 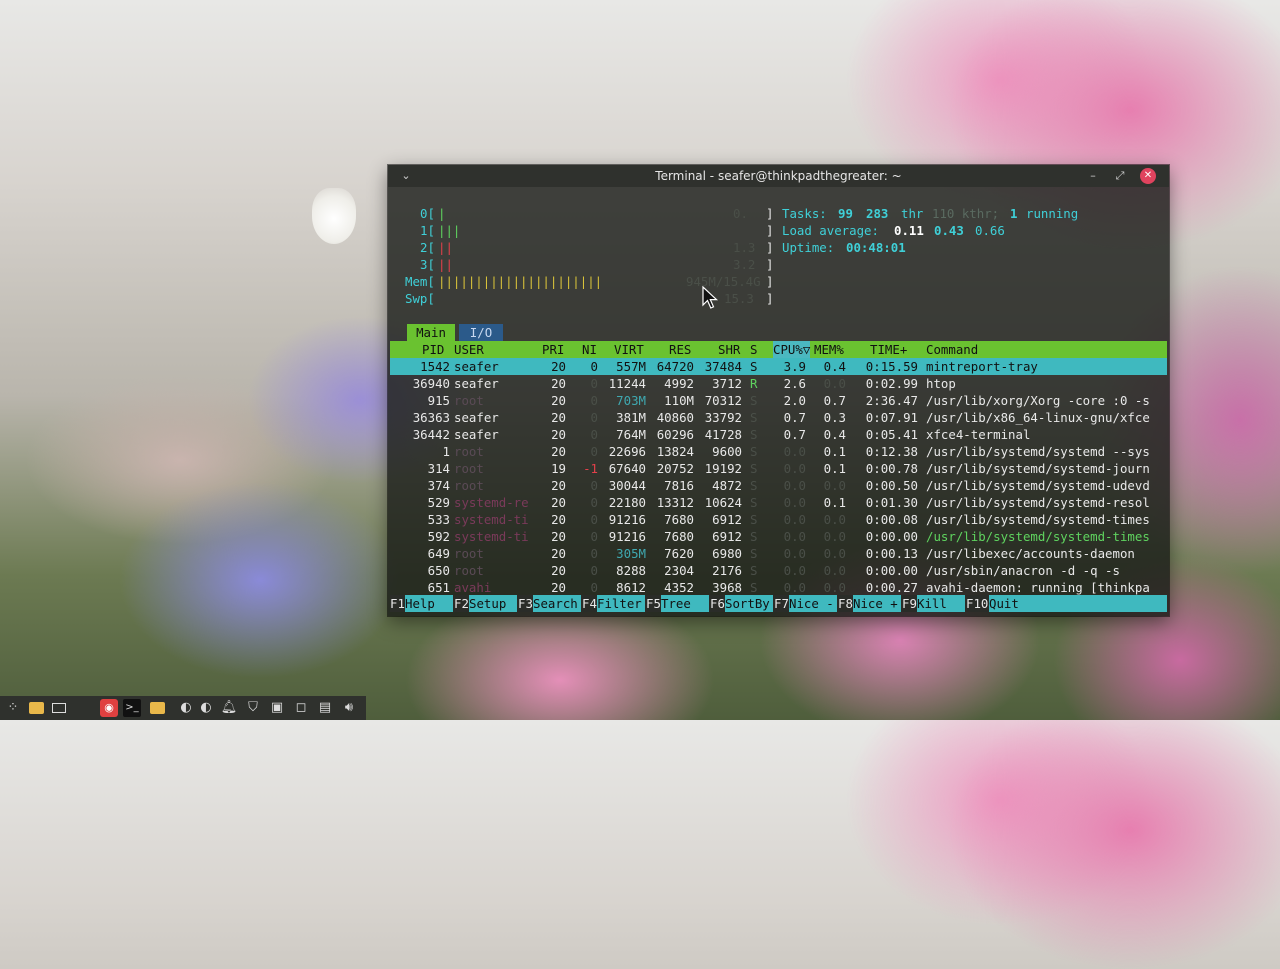 I want to click on mouse-pointer-icon, so click(x=710, y=297).